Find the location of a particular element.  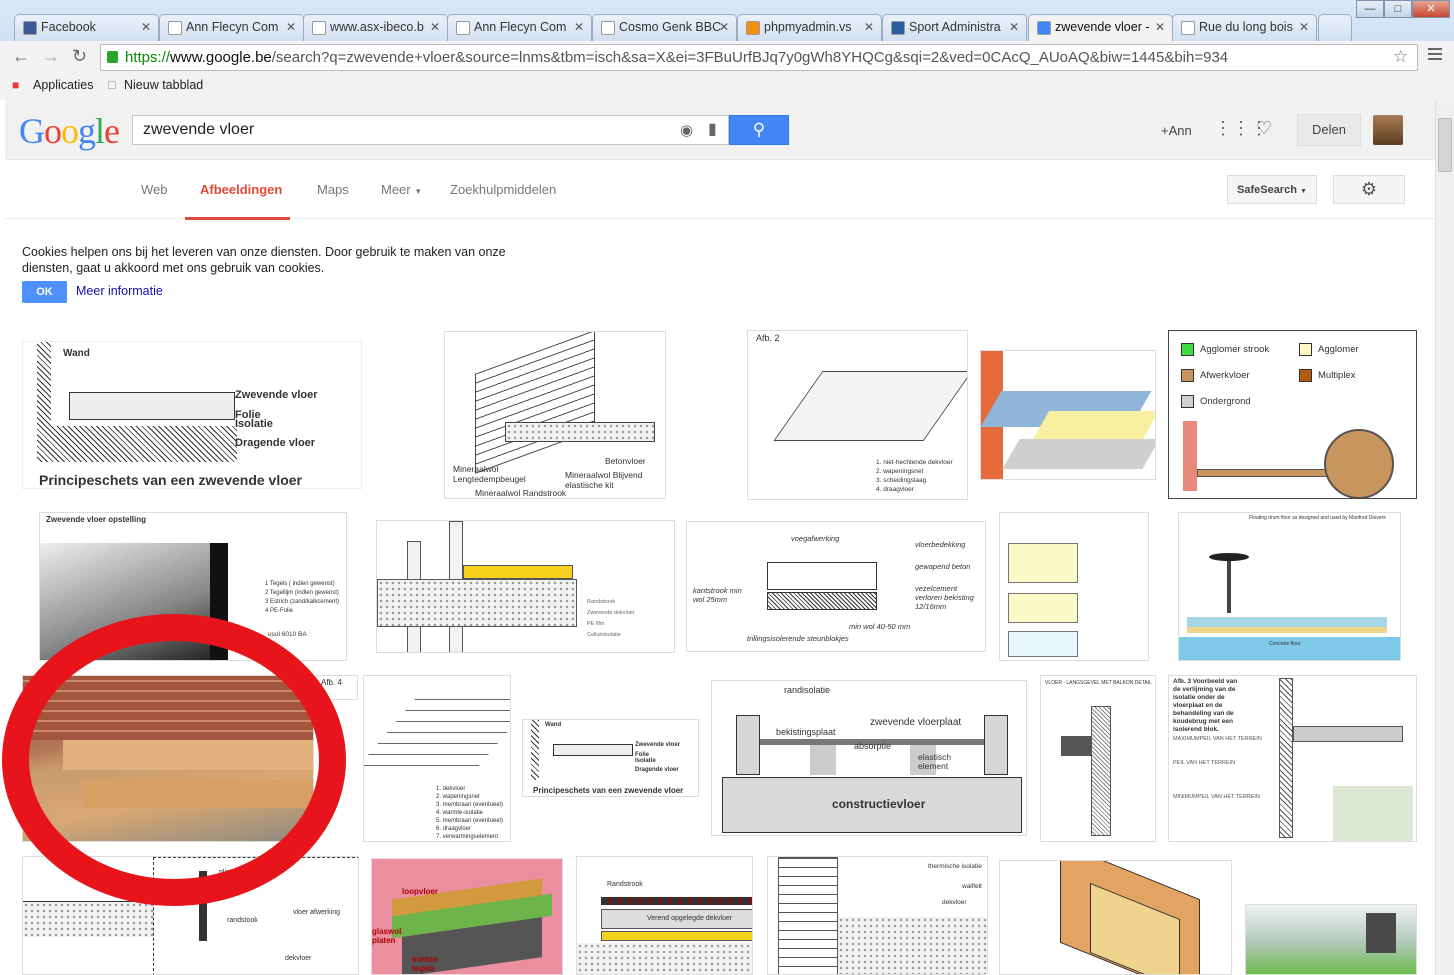

close-window-button: ✕ is located at coordinates (1431, 9).